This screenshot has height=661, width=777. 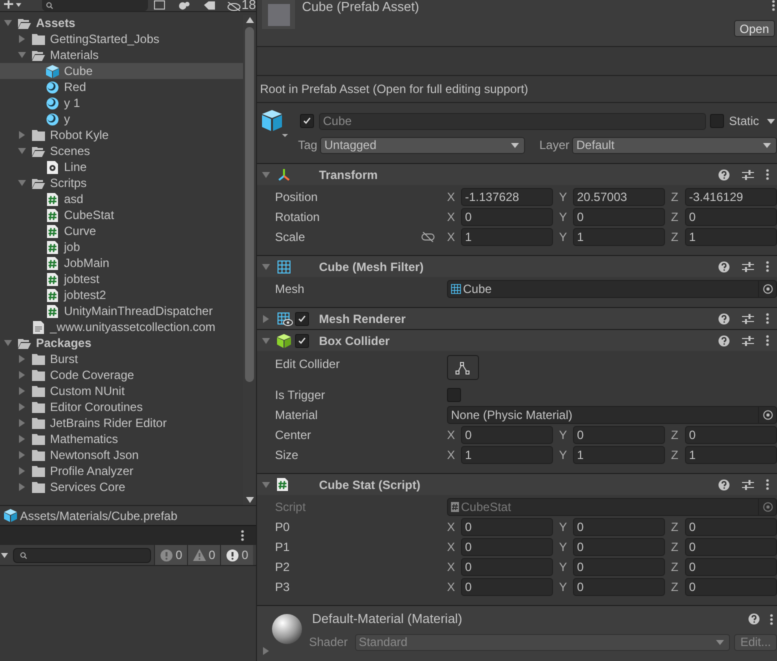 What do you see at coordinates (121, 359) in the screenshot?
I see `tree-item: Burst` at bounding box center [121, 359].